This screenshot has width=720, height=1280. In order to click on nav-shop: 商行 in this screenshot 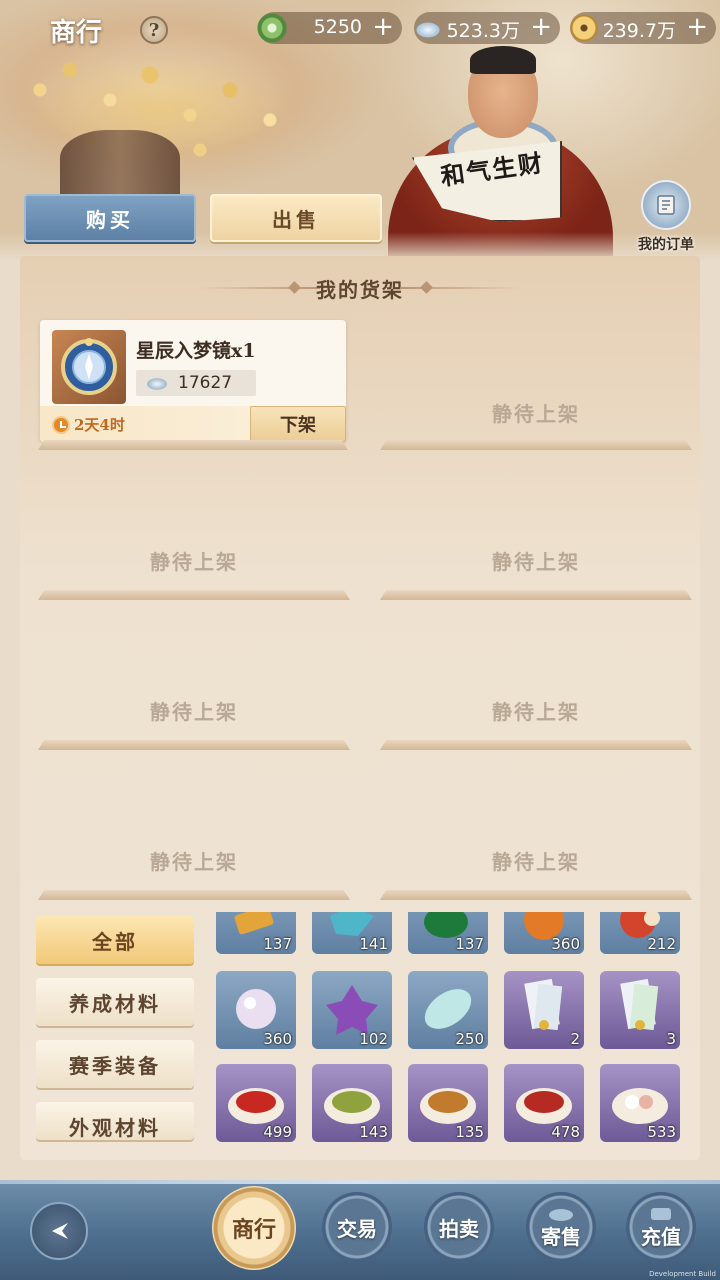, I will do `click(254, 1228)`.